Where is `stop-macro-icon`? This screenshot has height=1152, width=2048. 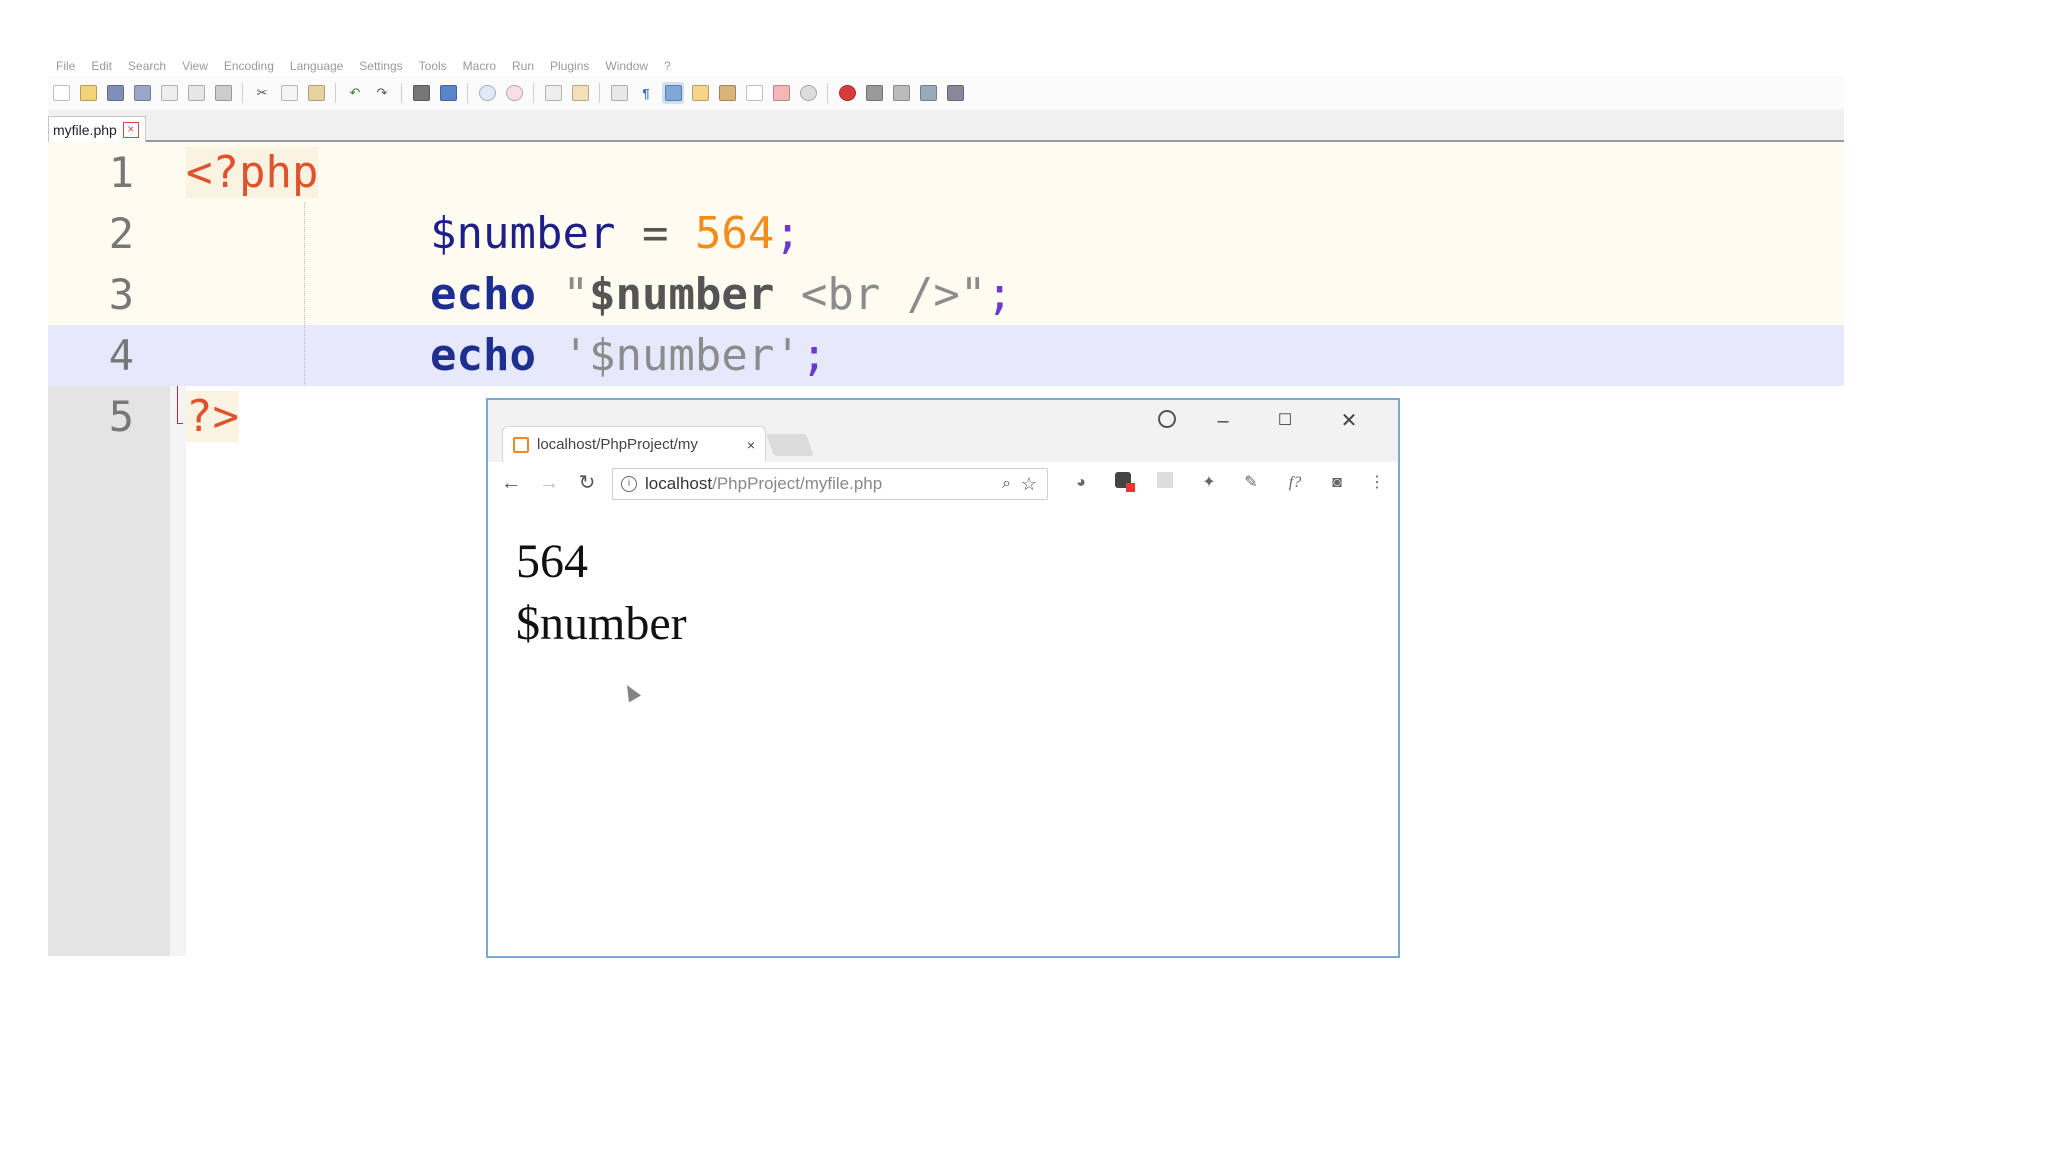 stop-macro-icon is located at coordinates (874, 93).